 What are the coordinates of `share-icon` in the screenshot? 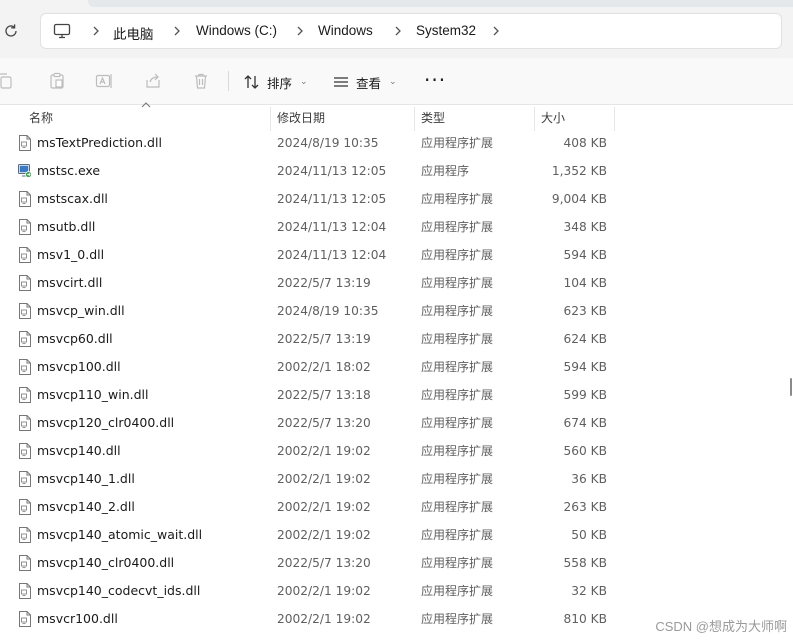 It's located at (153, 81).